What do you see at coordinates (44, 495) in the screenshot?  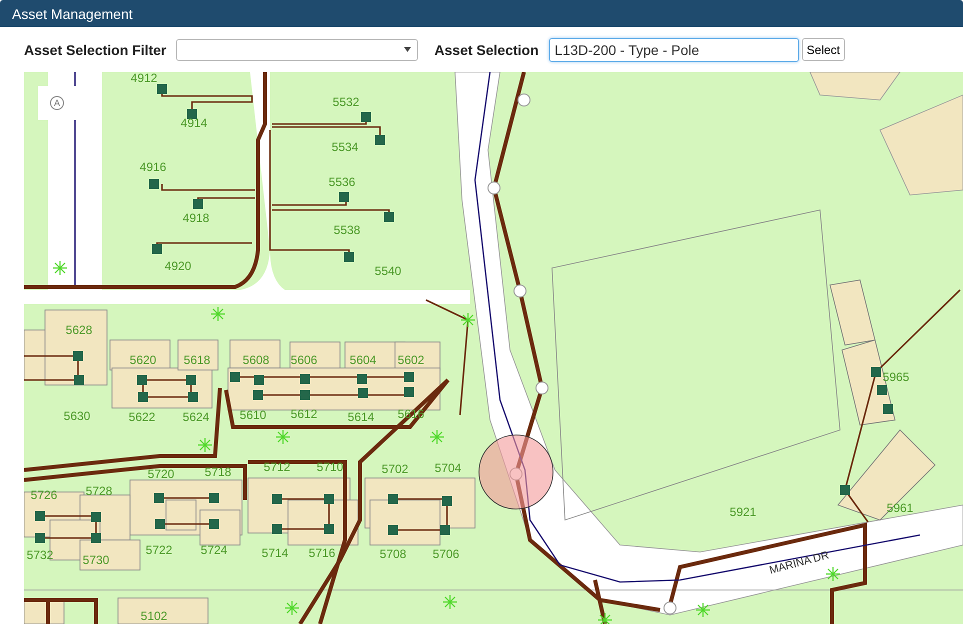 I see `parcel-label: 5726` at bounding box center [44, 495].